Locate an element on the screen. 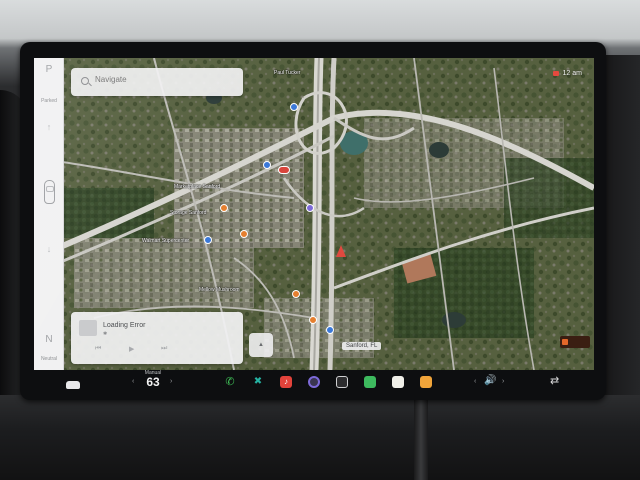 This screenshot has height=480, width=640. media-title: Loading Error is located at coordinates (124, 325).